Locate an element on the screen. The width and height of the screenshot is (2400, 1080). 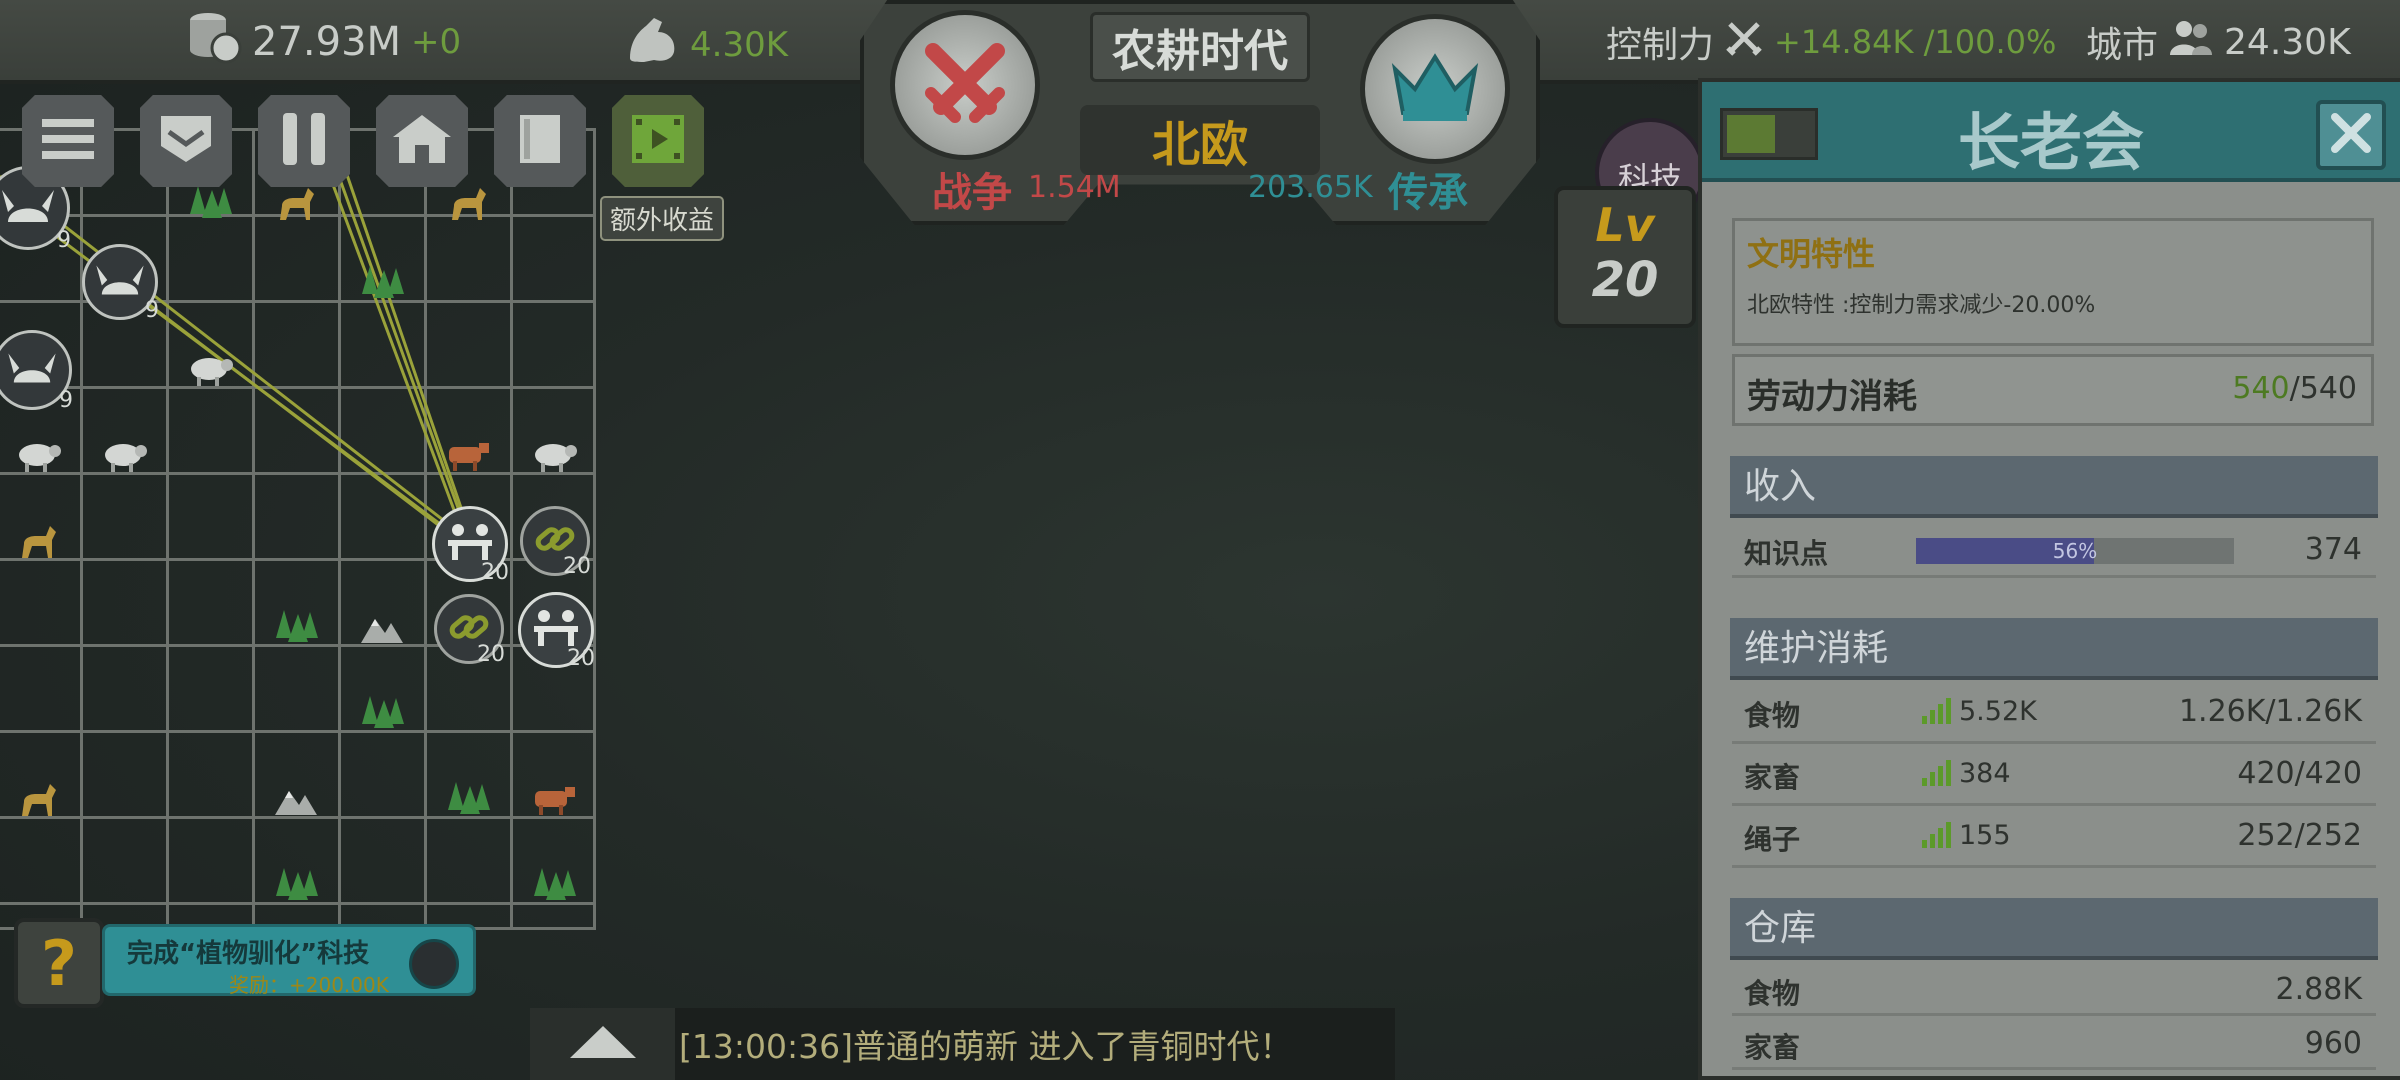
labor-label: 劳动力消耗 is located at coordinates (1832, 397).